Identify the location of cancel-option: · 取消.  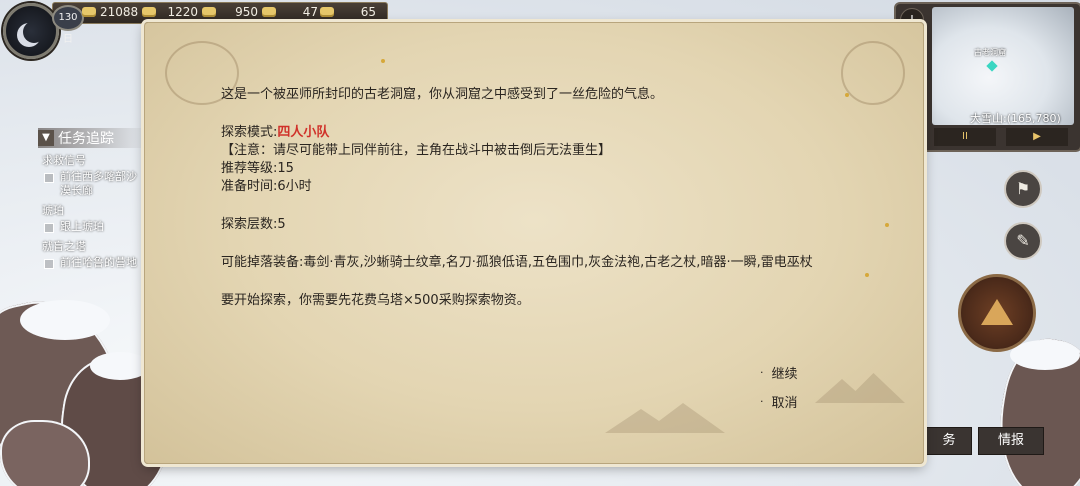
(779, 401).